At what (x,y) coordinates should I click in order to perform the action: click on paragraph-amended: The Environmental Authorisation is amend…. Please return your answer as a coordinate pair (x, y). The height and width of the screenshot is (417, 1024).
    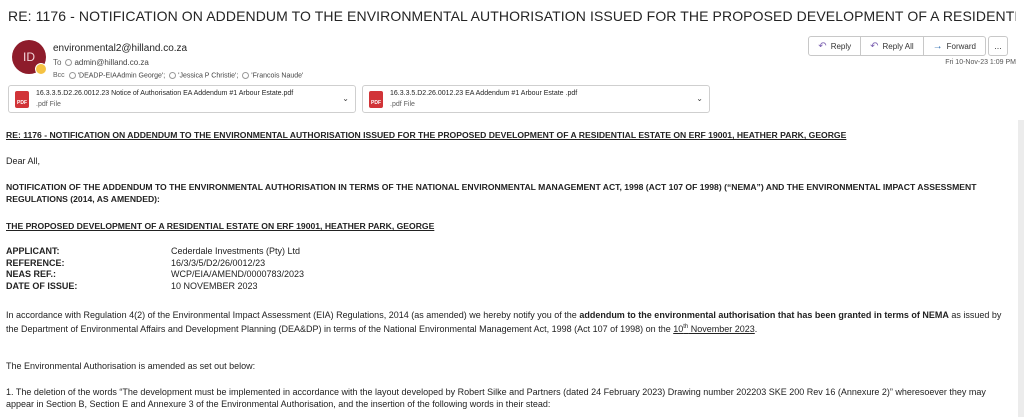
    Looking at the image, I should click on (131, 366).